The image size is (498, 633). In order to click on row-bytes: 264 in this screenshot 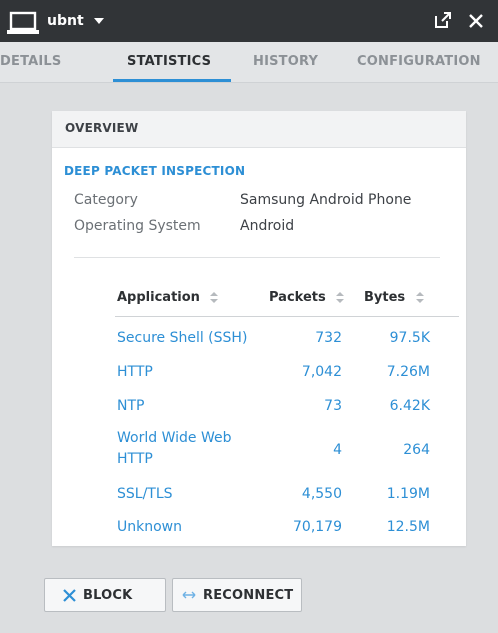, I will do `click(416, 450)`.